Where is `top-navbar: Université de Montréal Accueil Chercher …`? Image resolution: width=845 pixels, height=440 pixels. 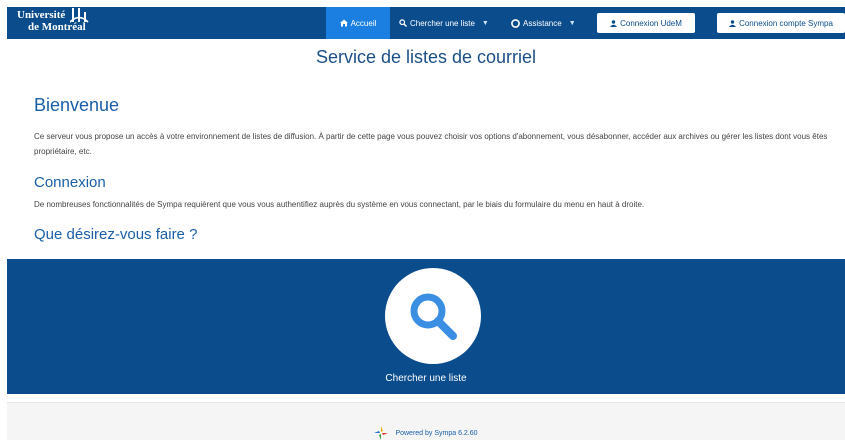
top-navbar: Université de Montréal Accueil Chercher … is located at coordinates (426, 23).